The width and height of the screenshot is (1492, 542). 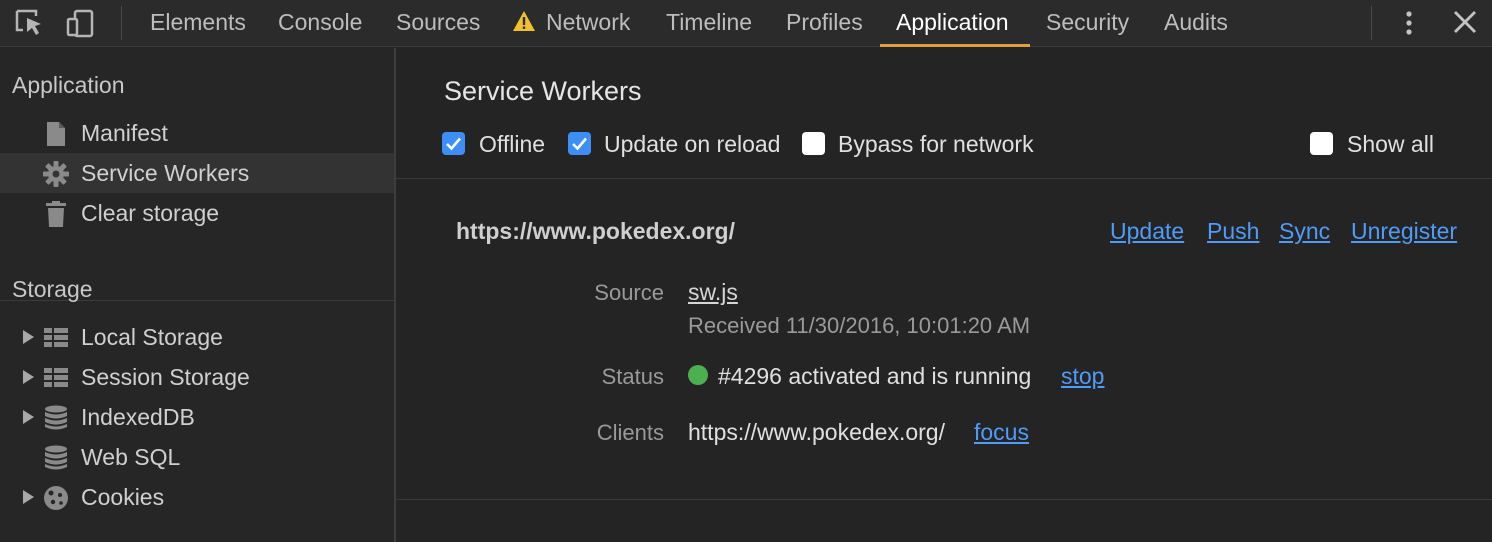 I want to click on received-timestamp: Received 11/30/2016, 10:01:20 AM, so click(x=859, y=325).